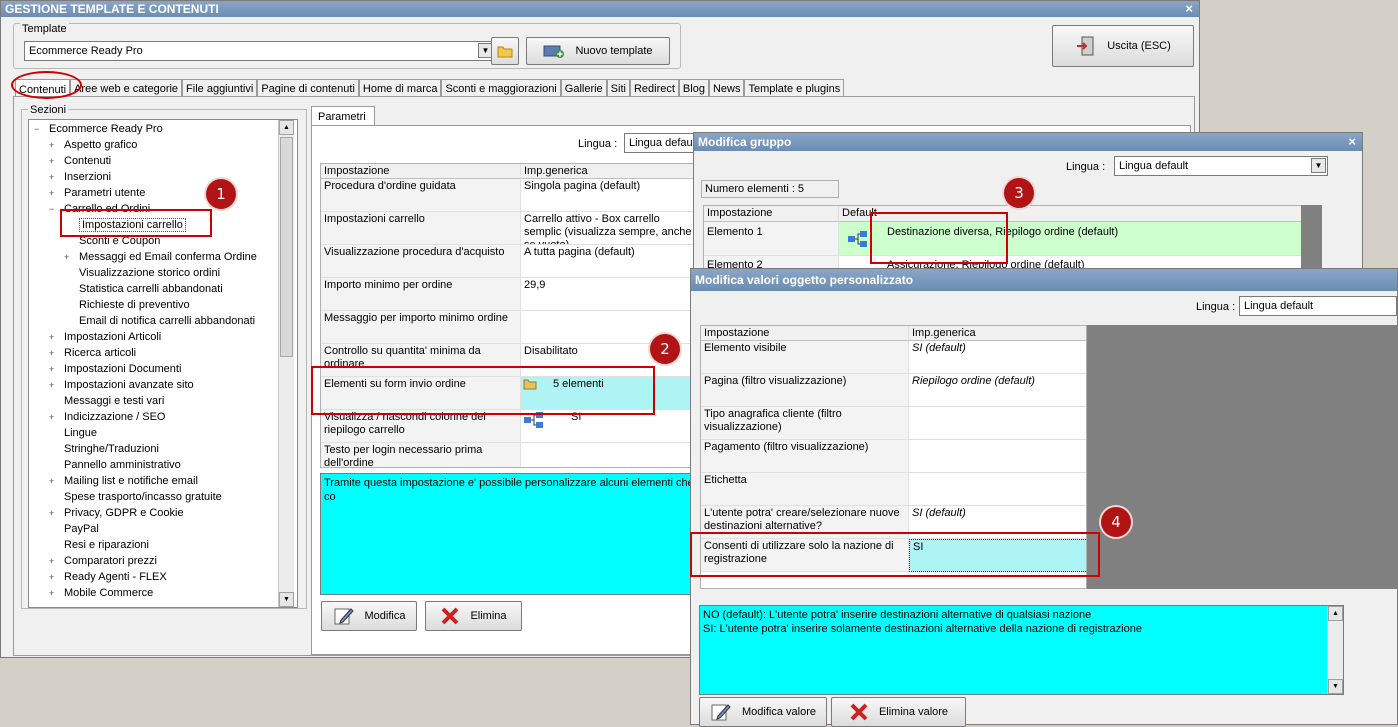 This screenshot has height=727, width=1398. Describe the element at coordinates (109, 593) in the screenshot. I see `tree-item-label: Mobile Commerce` at that location.